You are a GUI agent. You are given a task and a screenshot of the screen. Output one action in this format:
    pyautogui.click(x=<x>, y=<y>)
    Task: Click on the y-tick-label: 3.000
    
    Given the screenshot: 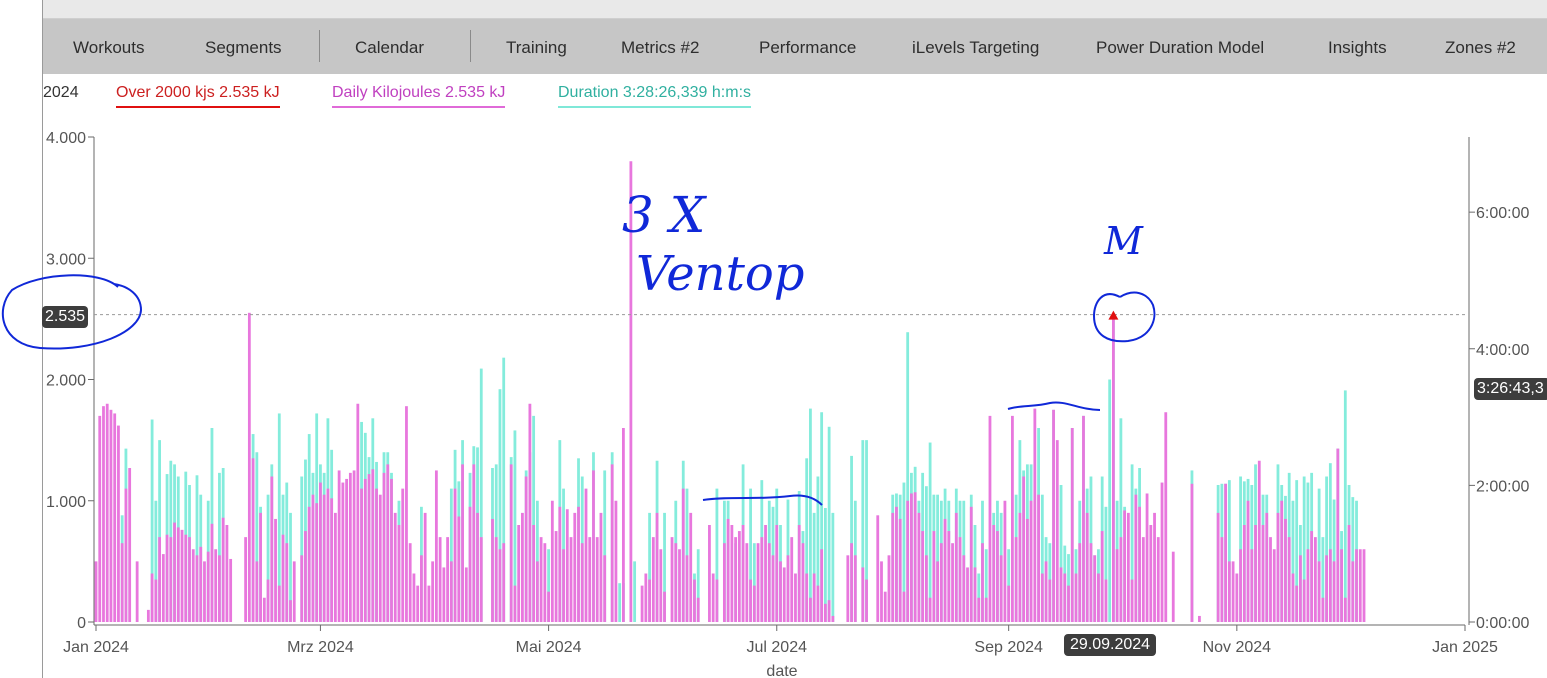 What is the action you would take?
    pyautogui.click(x=66, y=259)
    